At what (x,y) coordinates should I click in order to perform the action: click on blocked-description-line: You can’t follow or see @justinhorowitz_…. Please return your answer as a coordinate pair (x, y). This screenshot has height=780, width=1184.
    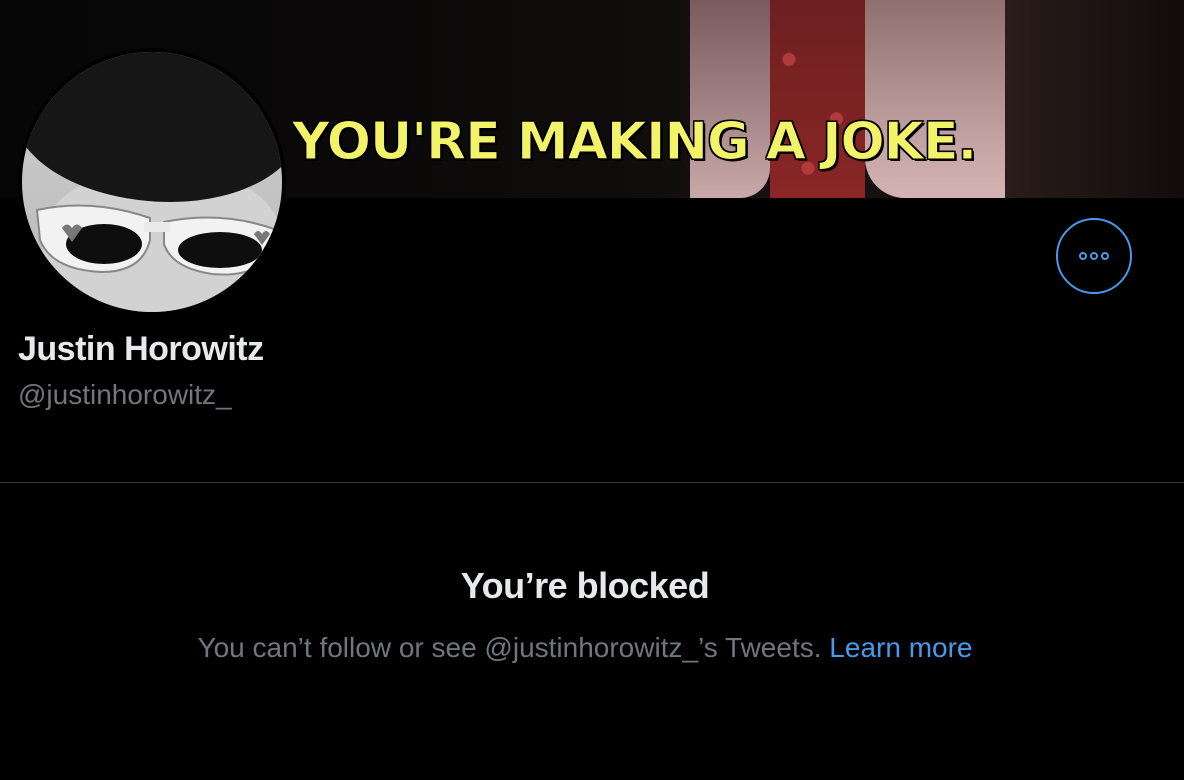
    Looking at the image, I should click on (585, 648).